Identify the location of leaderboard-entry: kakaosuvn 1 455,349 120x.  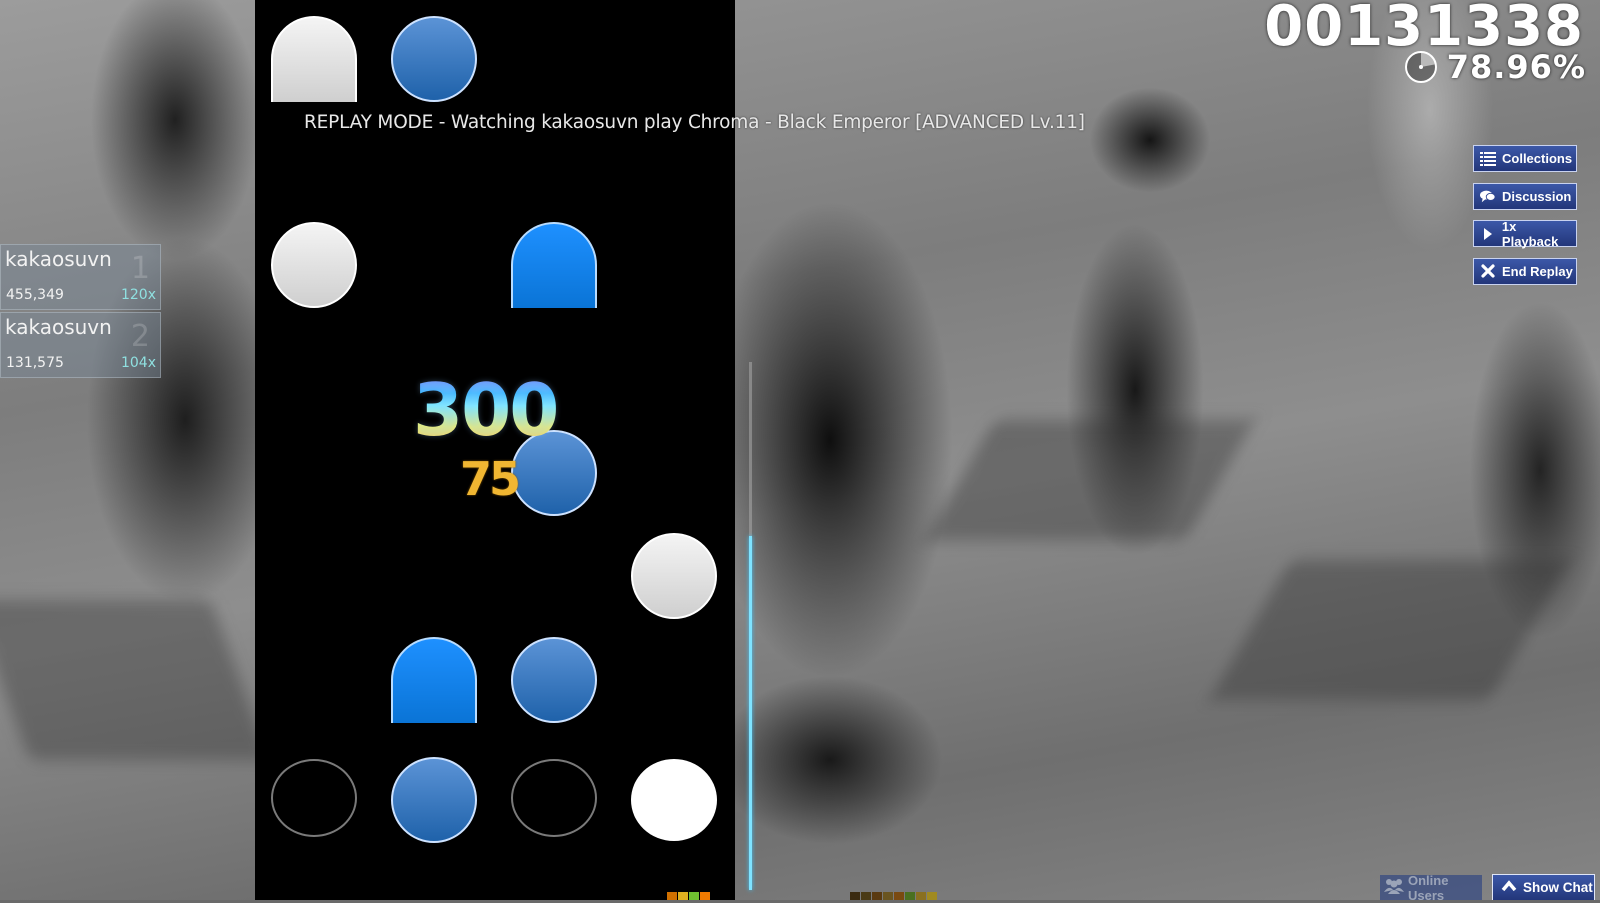
(80, 277).